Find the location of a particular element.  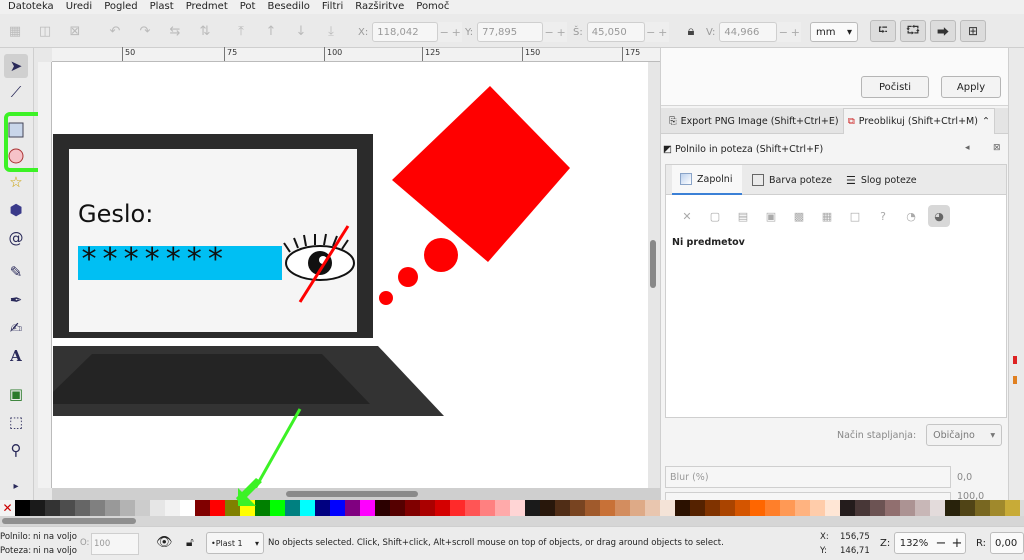

strip-marker-icon is located at coordinates (1015, 380).